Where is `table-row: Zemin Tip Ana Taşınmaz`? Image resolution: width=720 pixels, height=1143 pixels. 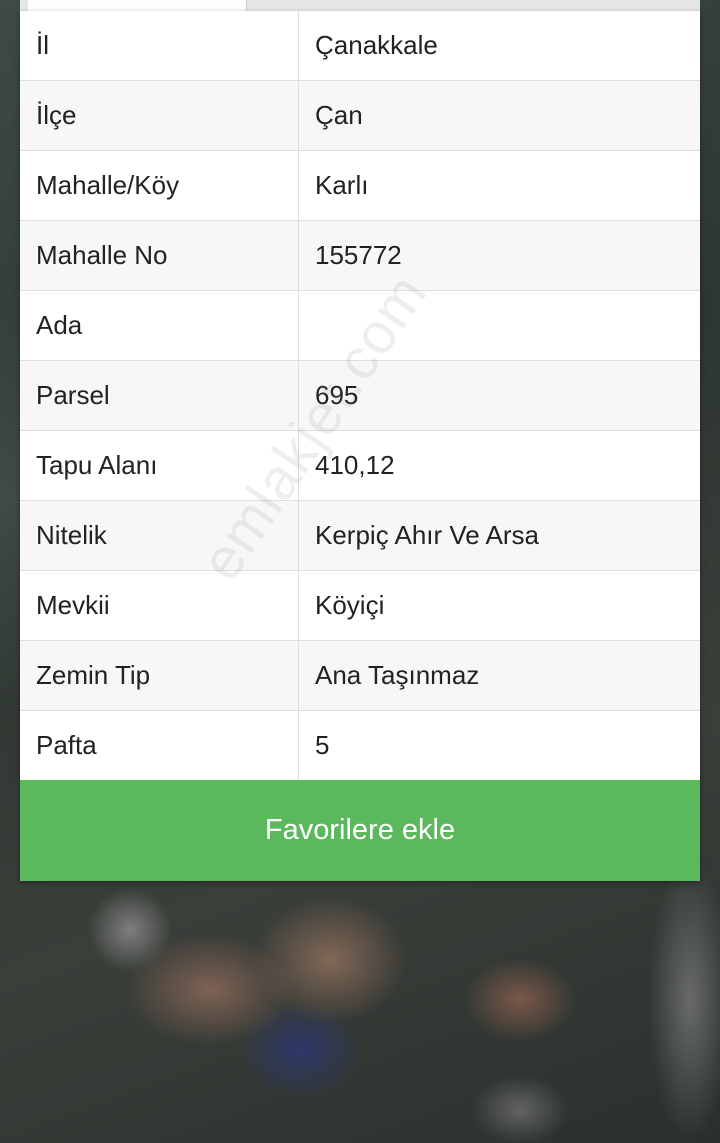
table-row: Zemin Tip Ana Taşınmaz is located at coordinates (360, 675).